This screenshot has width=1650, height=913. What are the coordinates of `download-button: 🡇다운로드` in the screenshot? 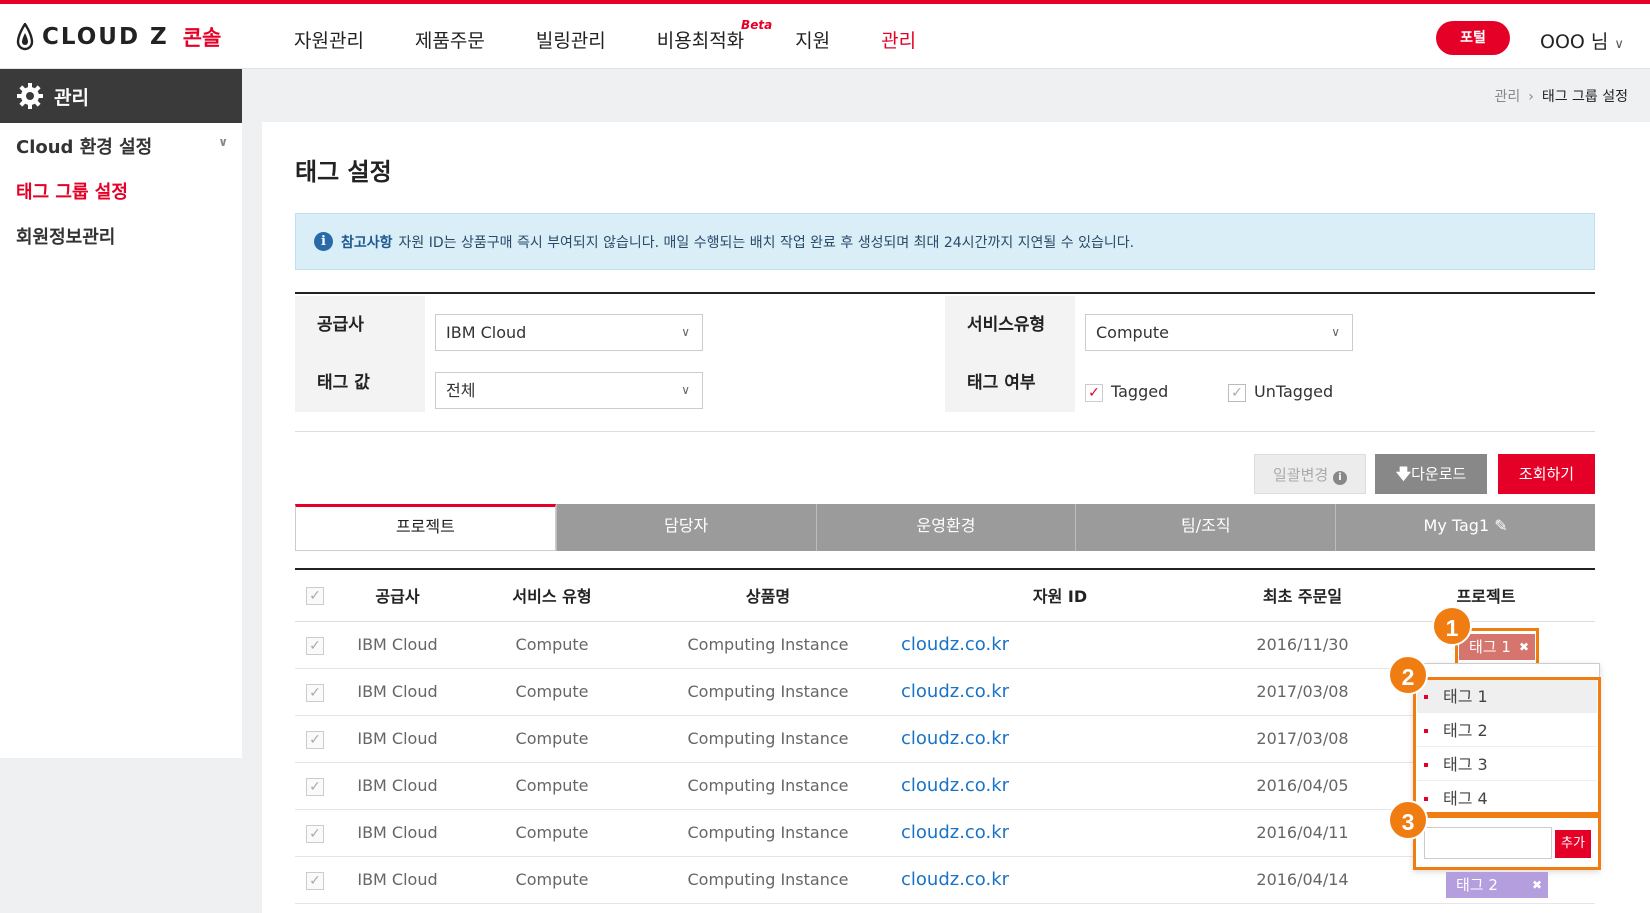 It's located at (1431, 474).